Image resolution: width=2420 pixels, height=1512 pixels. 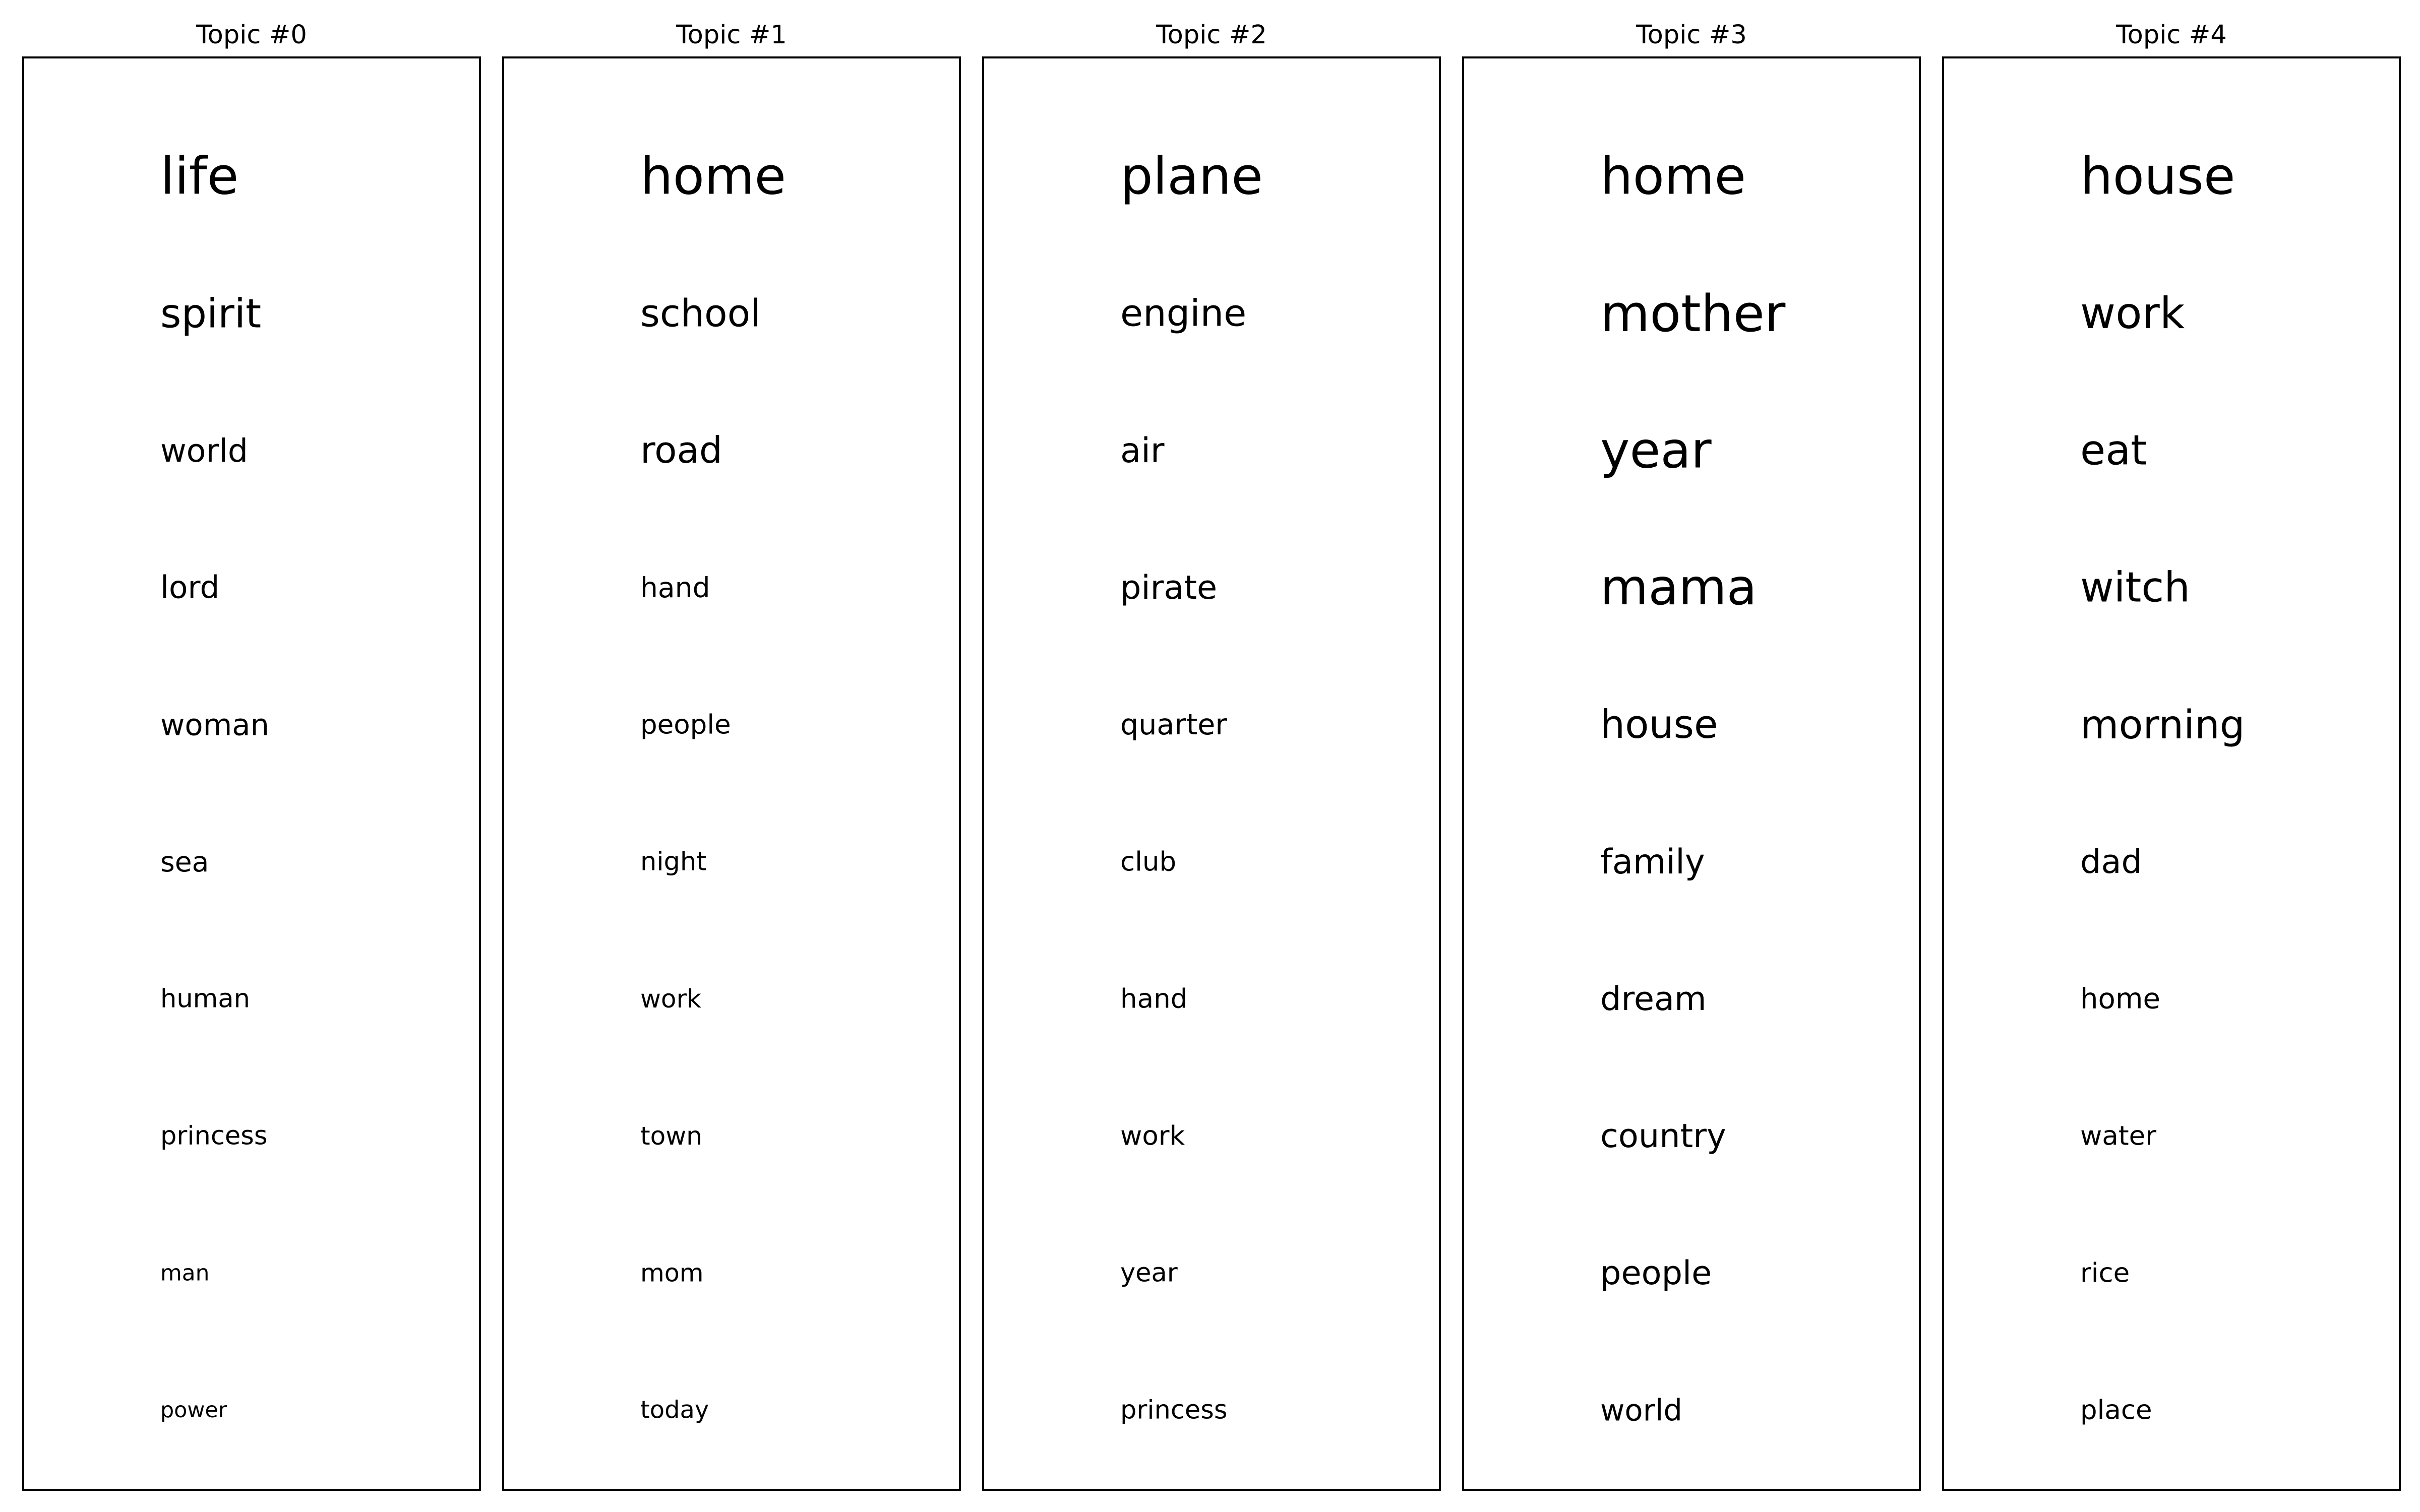 I want to click on panel-title: Topic #4, so click(x=2171, y=35).